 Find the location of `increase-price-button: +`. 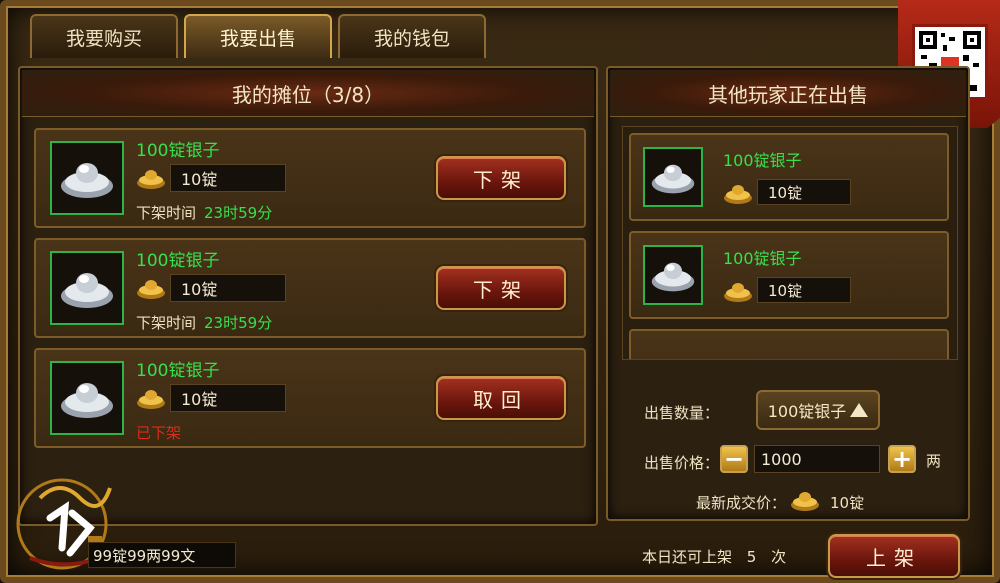

increase-price-button: + is located at coordinates (902, 459).